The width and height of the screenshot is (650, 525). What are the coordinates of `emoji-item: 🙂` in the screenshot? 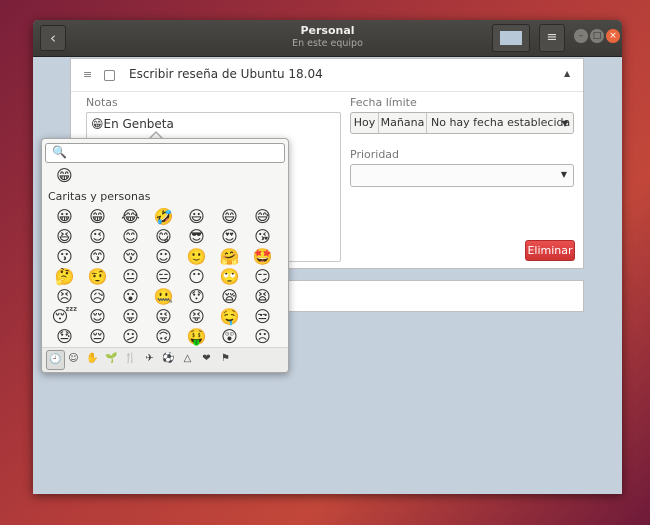 It's located at (196, 257).